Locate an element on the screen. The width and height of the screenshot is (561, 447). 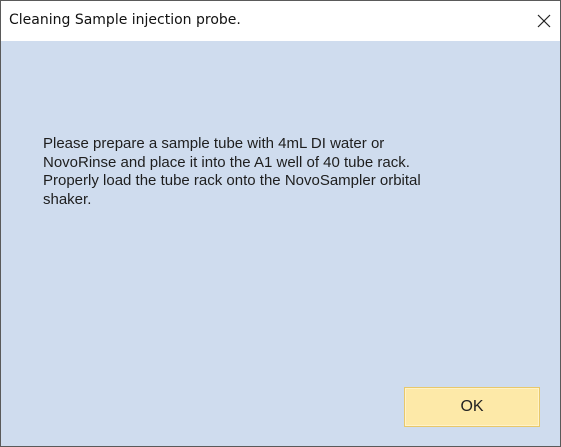
close-button is located at coordinates (545, 21).